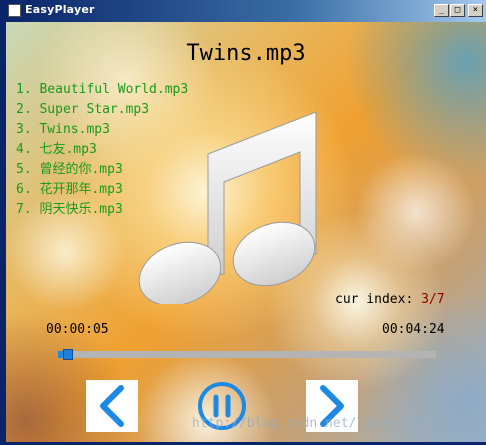 The width and height of the screenshot is (486, 445). Describe the element at coordinates (102, 90) in the screenshot. I see `playlist-item: 1. Beautiful World.mp3` at that location.